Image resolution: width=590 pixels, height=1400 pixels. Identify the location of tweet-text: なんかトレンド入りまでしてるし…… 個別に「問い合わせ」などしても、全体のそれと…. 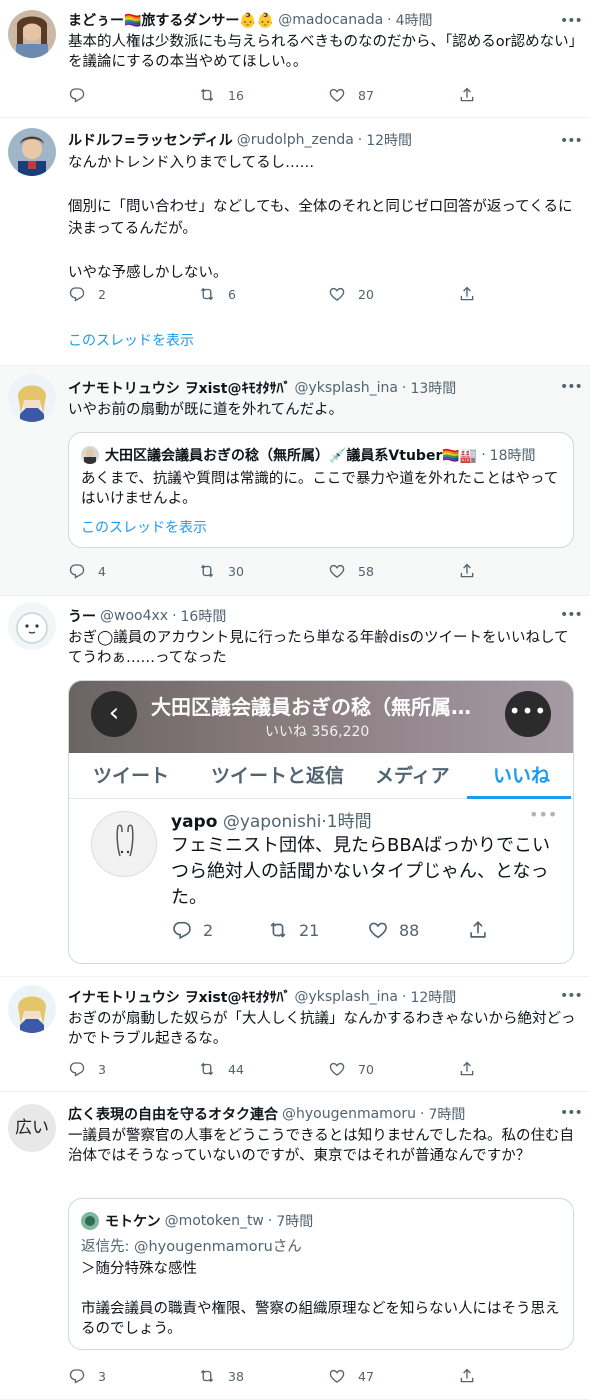
(320, 218).